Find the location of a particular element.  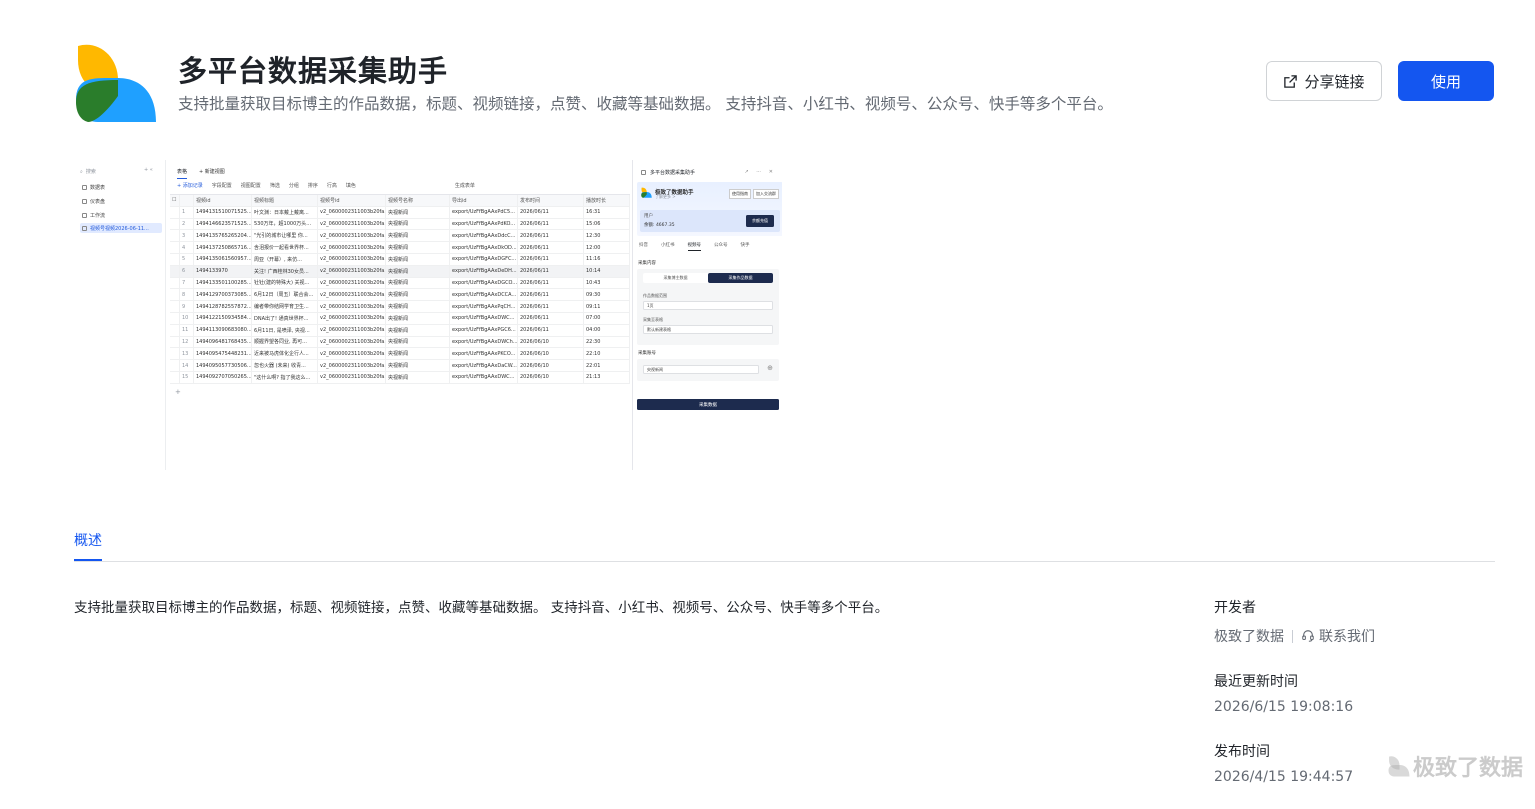

developer-divider is located at coordinates (1292, 636).